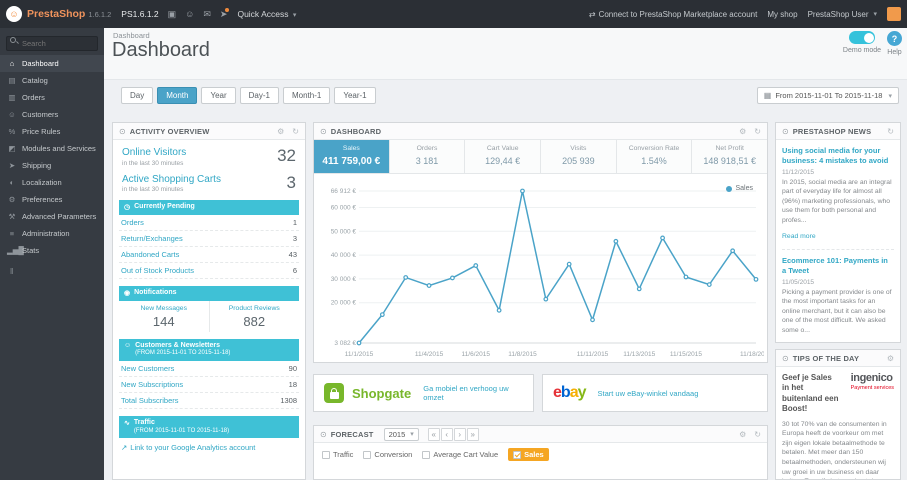 The height and width of the screenshot is (480, 907). Describe the element at coordinates (827, 95) in the screenshot. I see `date-range-picker: ▦ From 2015-11-01 To 2015-11-18 ▾` at that location.